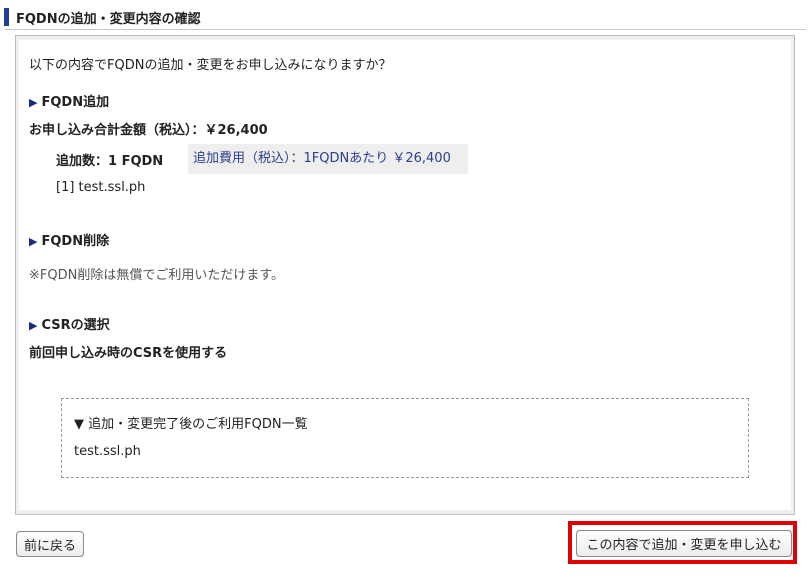  I want to click on back-button: 前に戻る, so click(50, 544).